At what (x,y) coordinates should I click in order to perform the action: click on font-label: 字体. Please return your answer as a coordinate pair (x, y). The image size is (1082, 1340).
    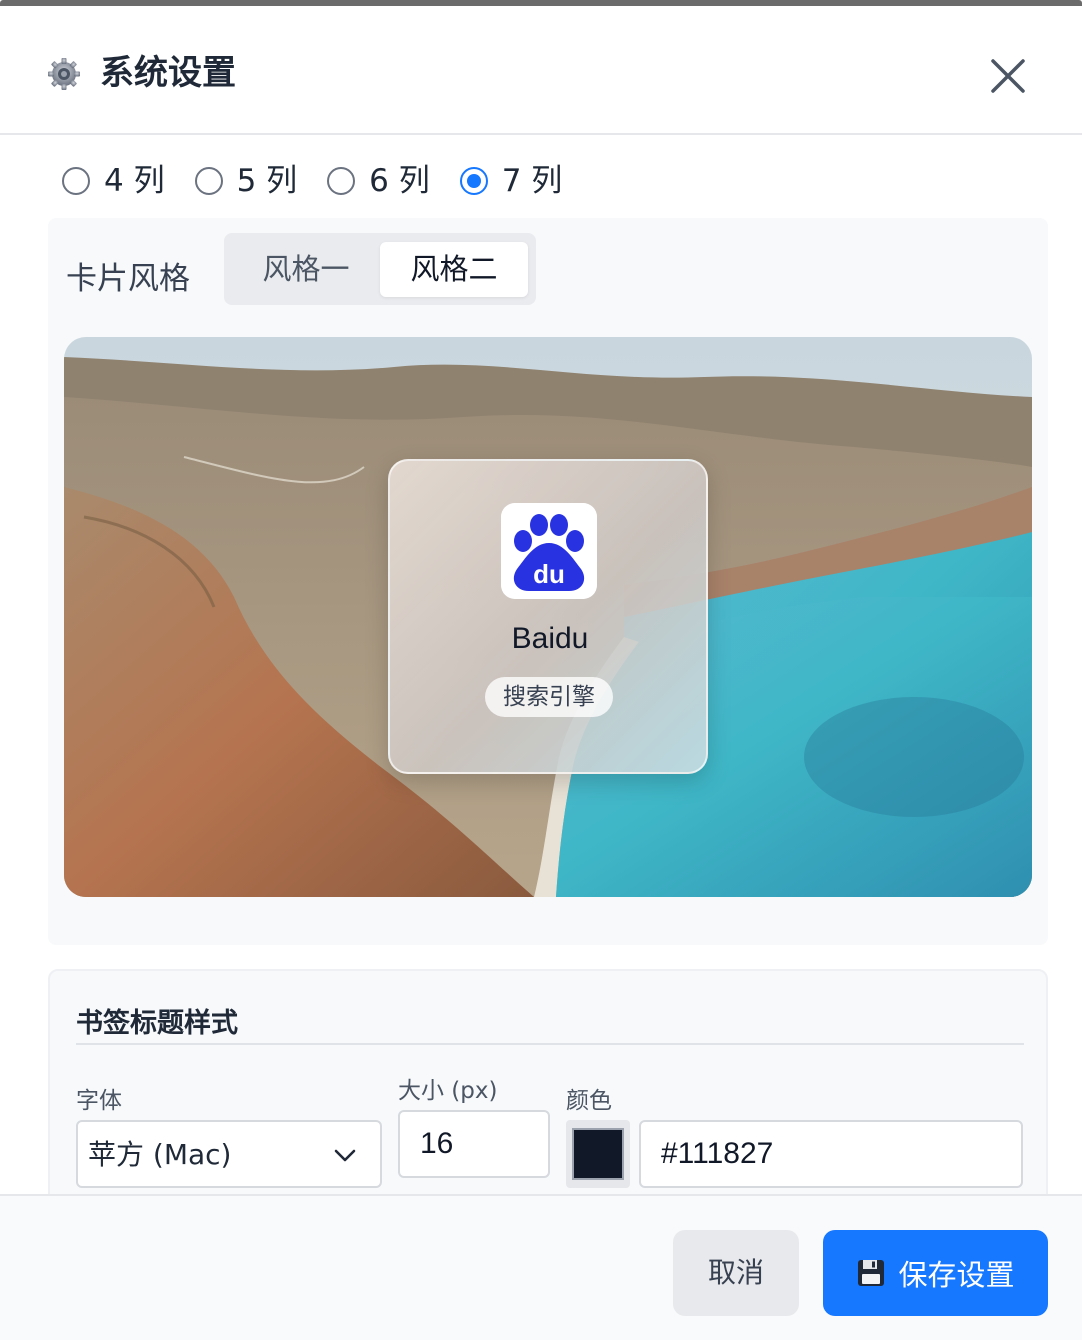
    Looking at the image, I should click on (99, 1101).